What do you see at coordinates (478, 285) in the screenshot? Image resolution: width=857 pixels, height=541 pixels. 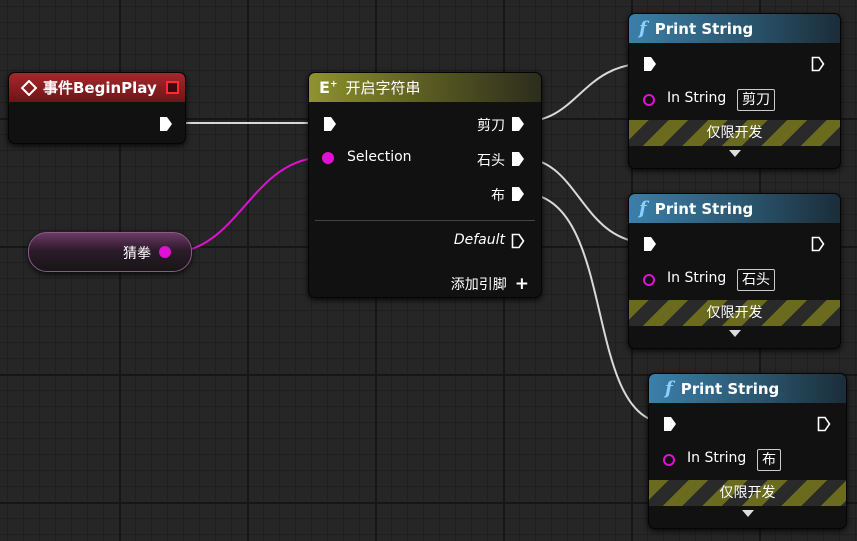 I see `add-pin-label: 添加引脚` at bounding box center [478, 285].